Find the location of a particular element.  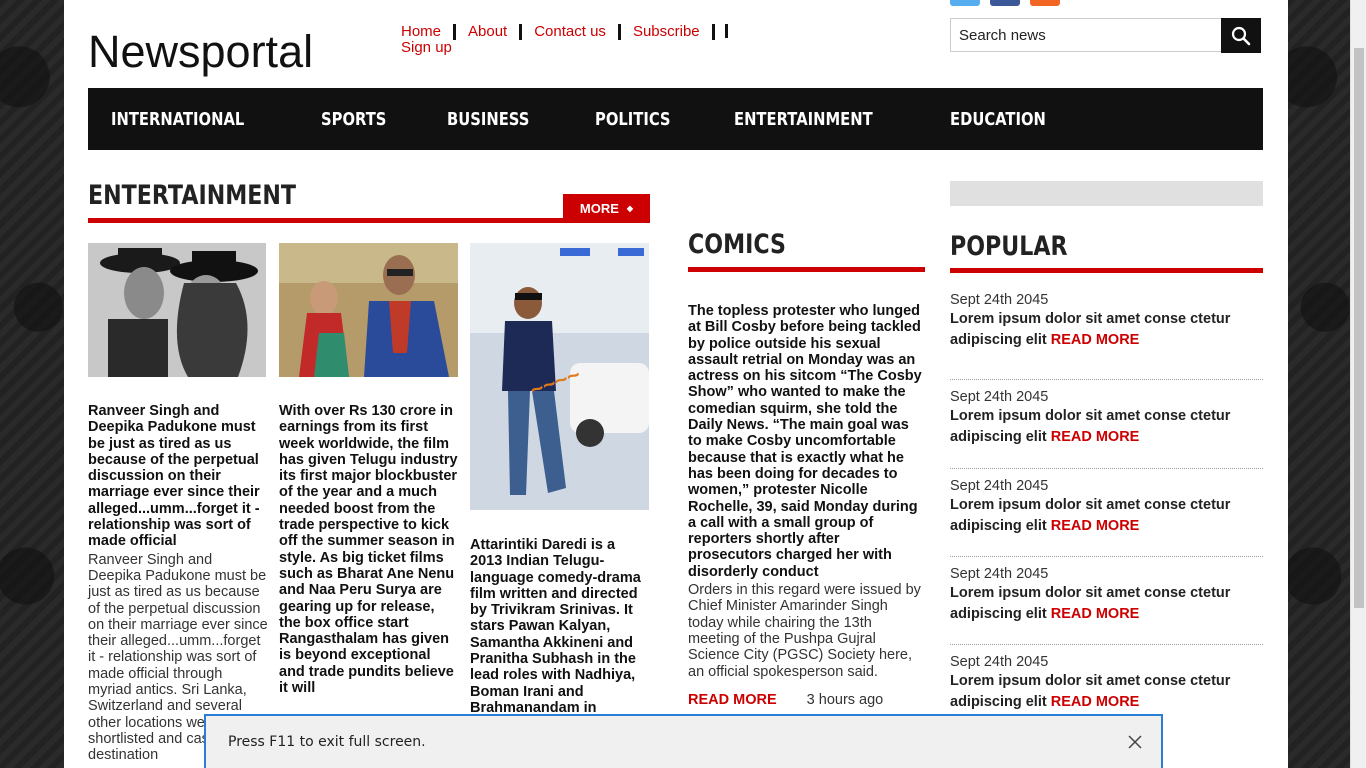

facebook-icon is located at coordinates (1005, 3).